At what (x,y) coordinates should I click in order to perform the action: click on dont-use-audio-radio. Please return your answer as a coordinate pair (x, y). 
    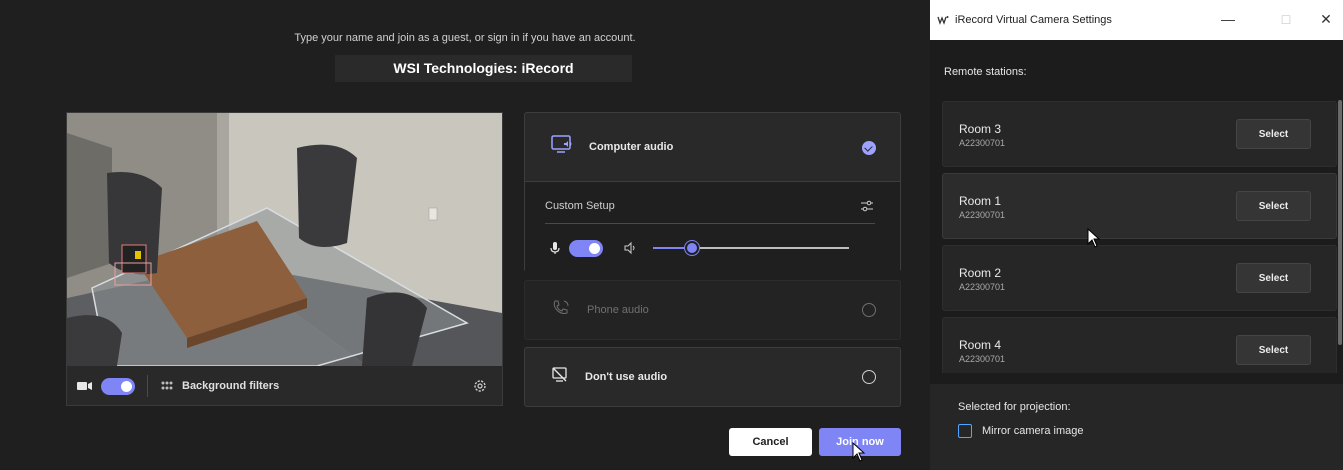
    Looking at the image, I should click on (869, 377).